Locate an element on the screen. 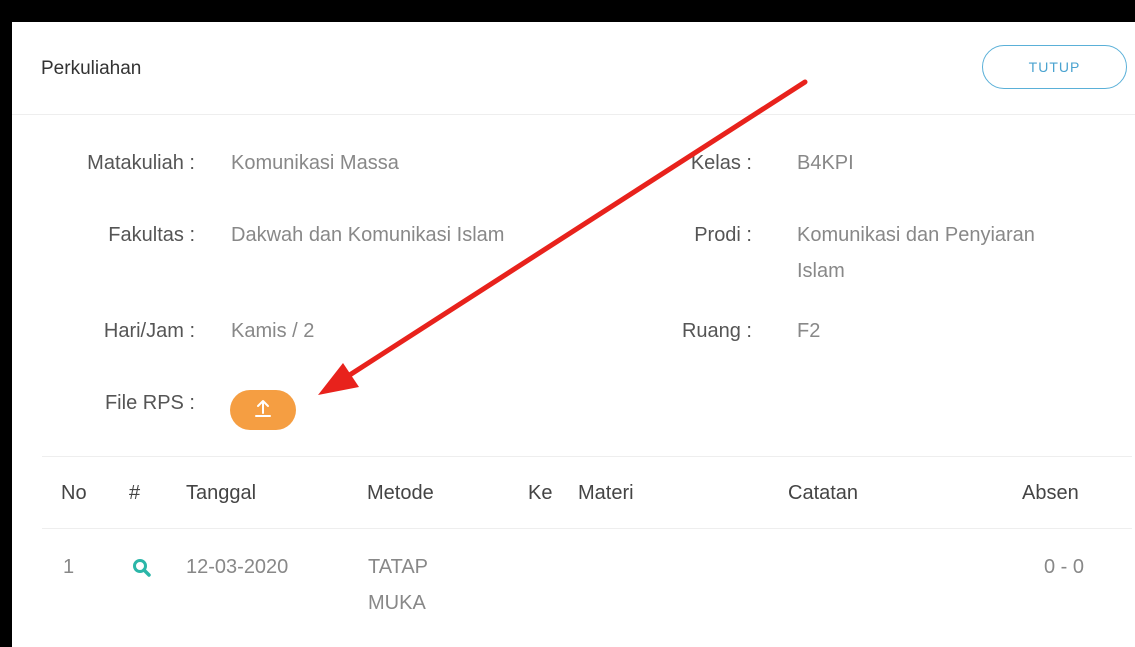  cell-tanggal: 12-03-2020 is located at coordinates (237, 567).